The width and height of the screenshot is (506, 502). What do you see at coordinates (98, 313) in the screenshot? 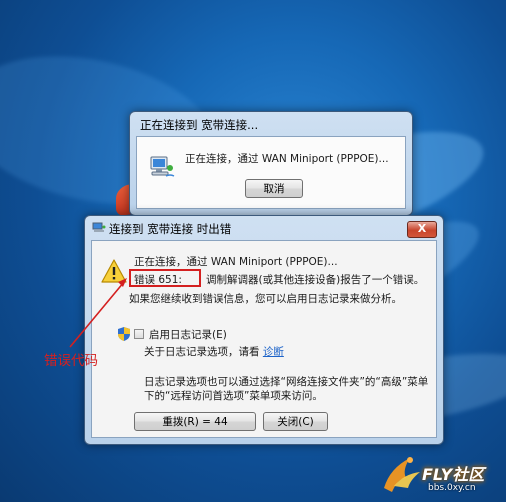
I see `annotation-arrow` at bounding box center [98, 313].